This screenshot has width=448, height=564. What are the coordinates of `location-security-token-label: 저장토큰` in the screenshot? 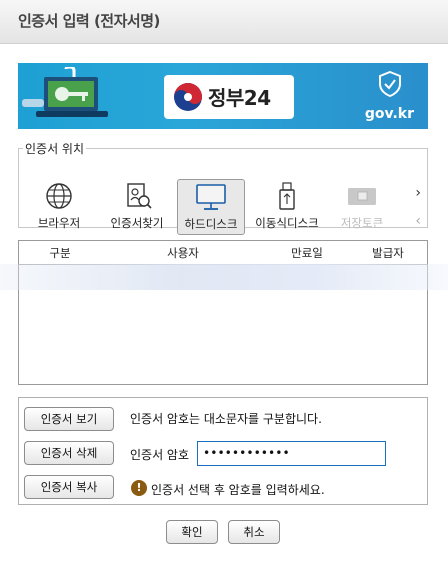 It's located at (362, 223).